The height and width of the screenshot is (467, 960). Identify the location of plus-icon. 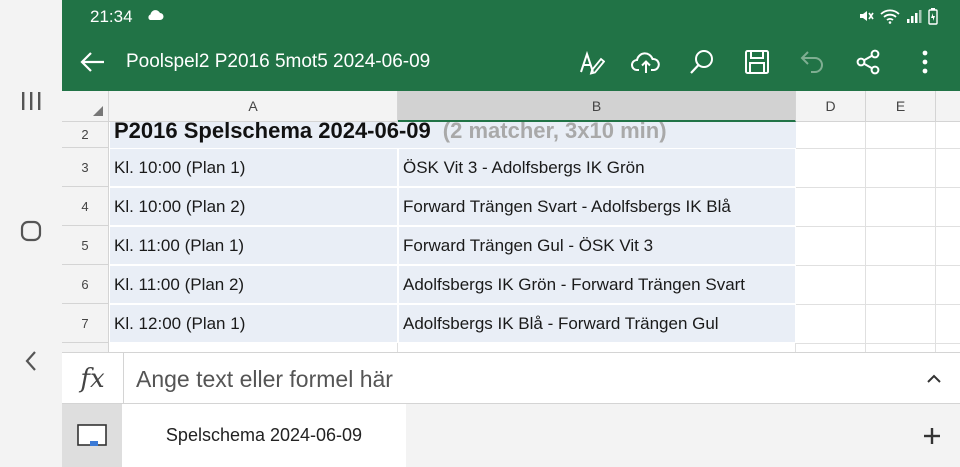
(932, 436).